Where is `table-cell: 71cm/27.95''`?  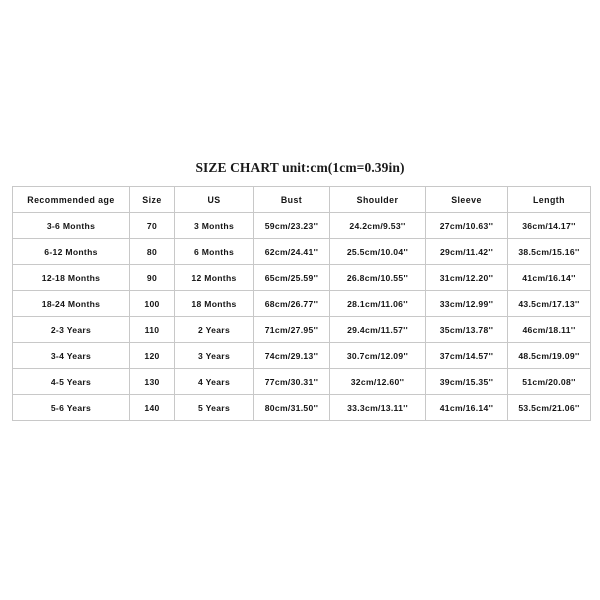
table-cell: 71cm/27.95'' is located at coordinates (291, 329).